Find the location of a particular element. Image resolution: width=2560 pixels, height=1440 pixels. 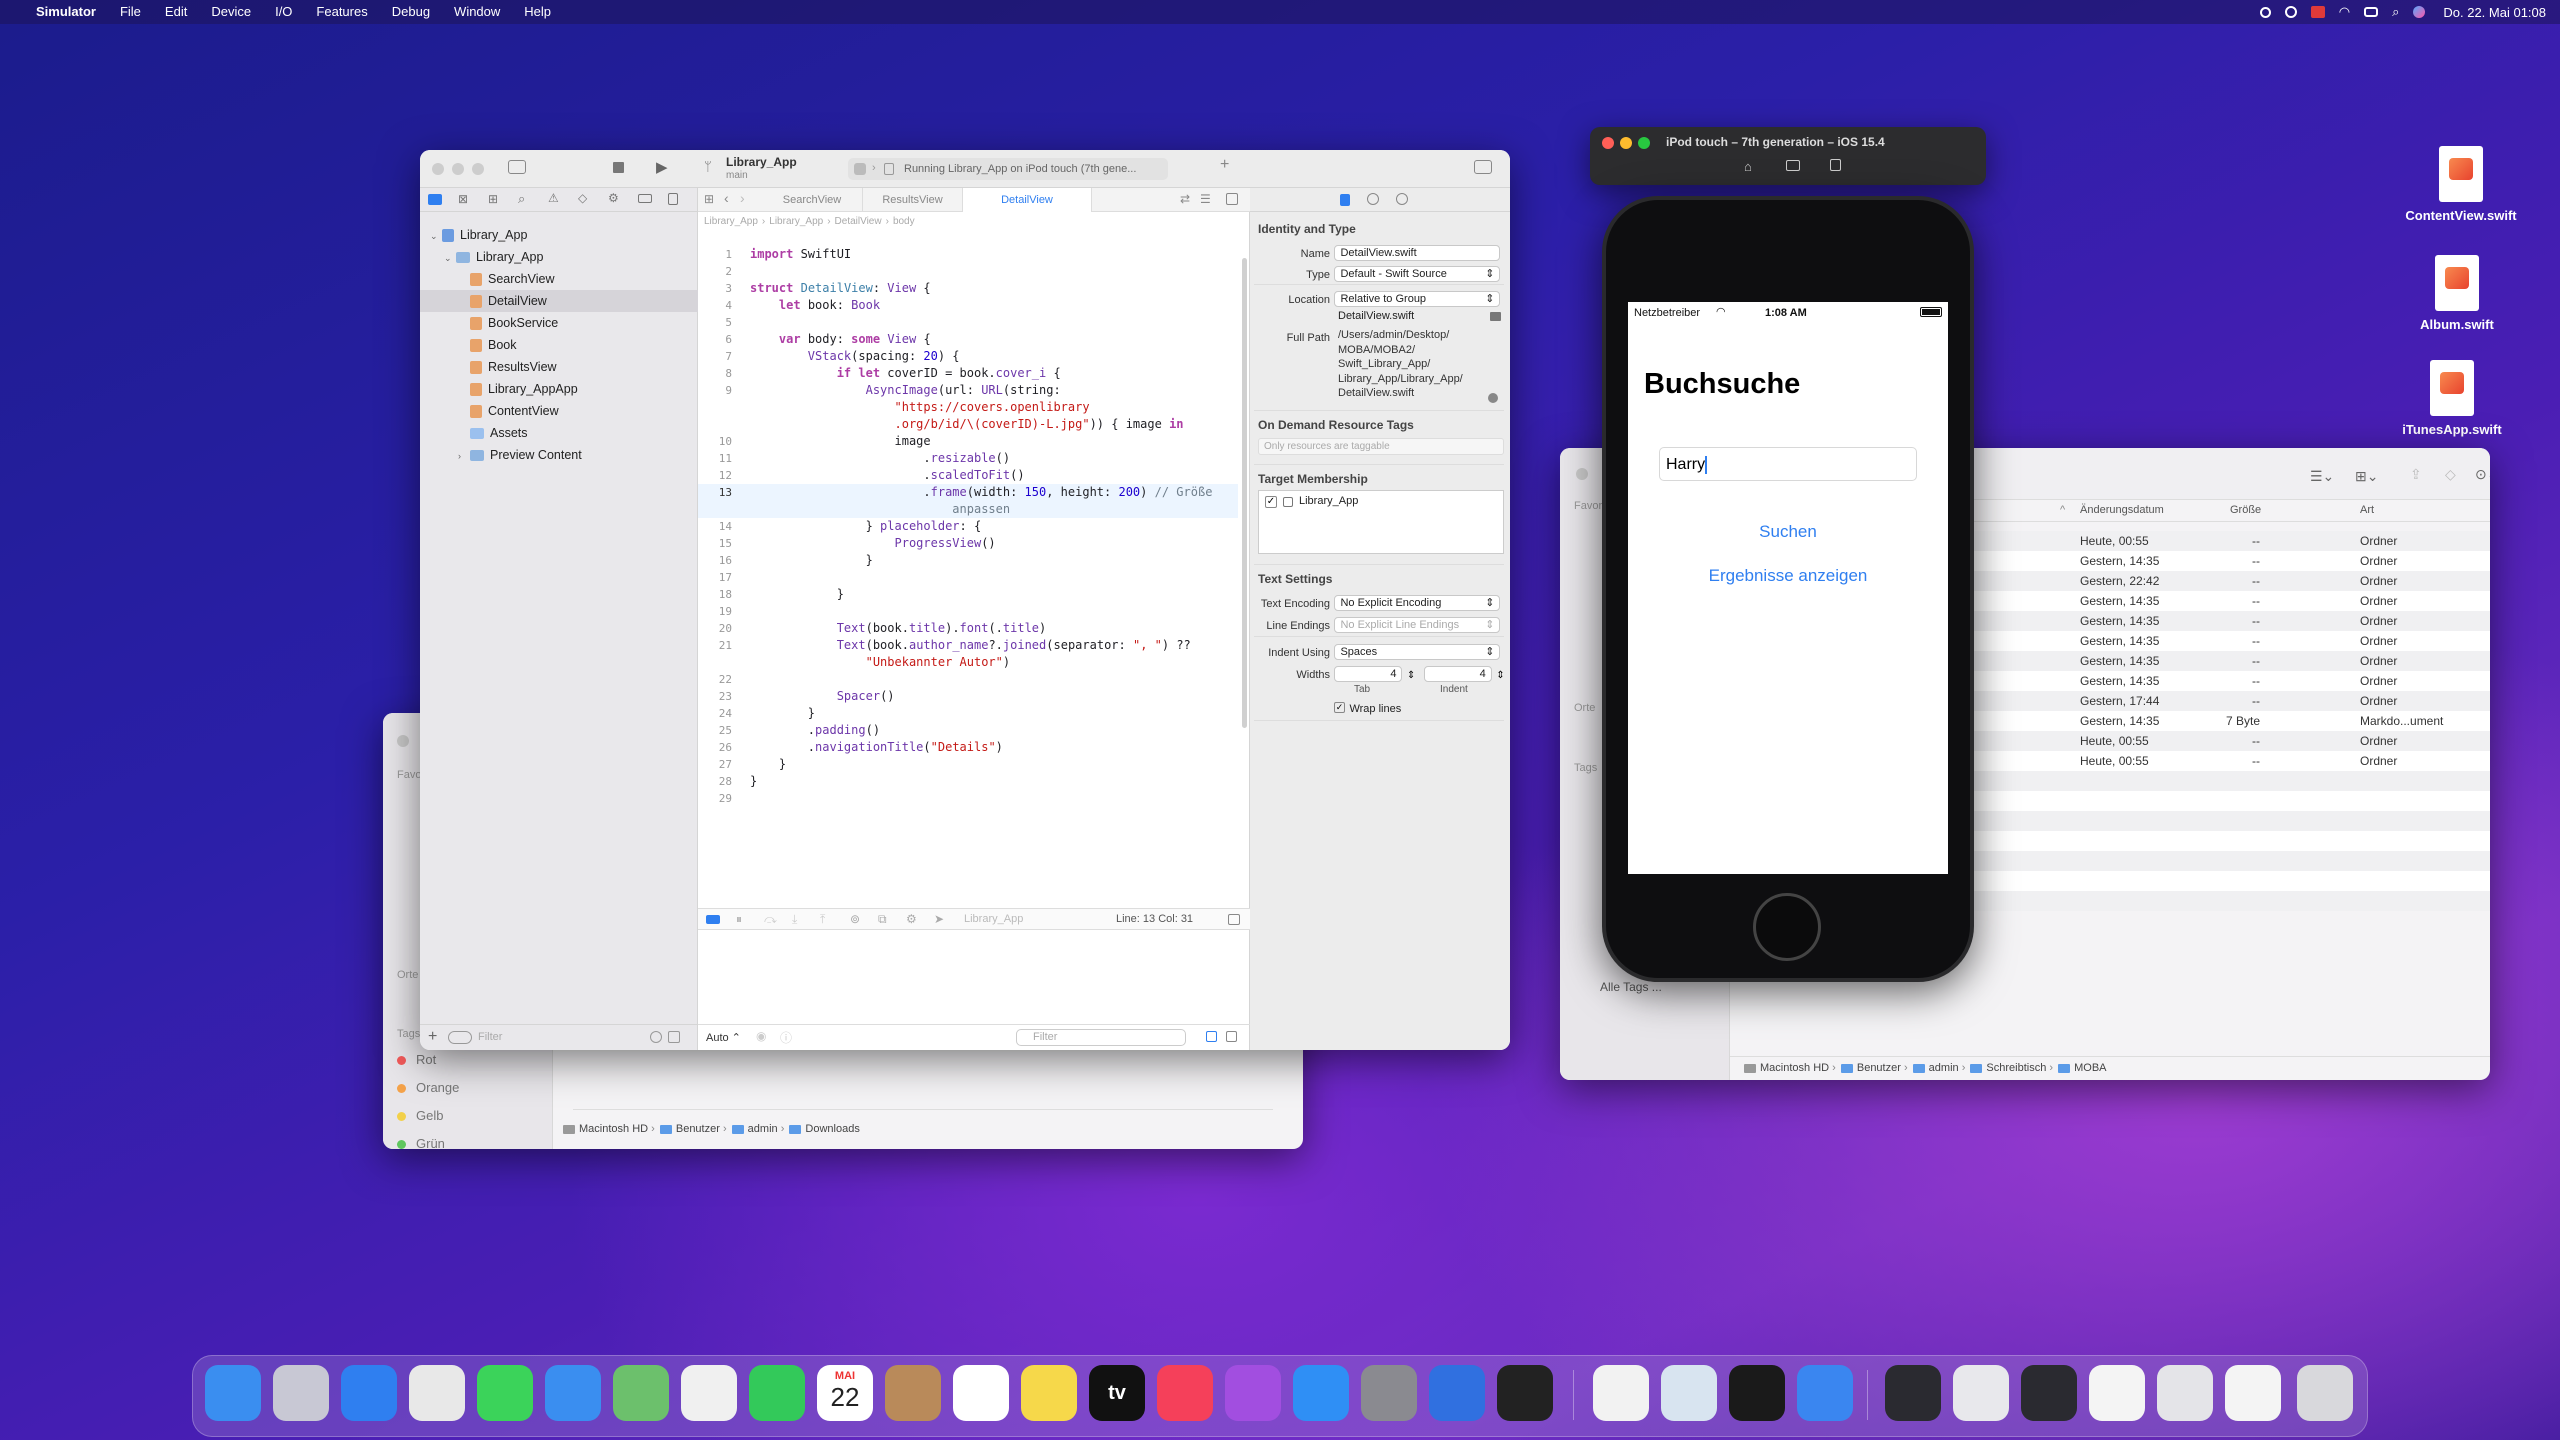

pause-icon: ⏸ is located at coordinates (739, 919).